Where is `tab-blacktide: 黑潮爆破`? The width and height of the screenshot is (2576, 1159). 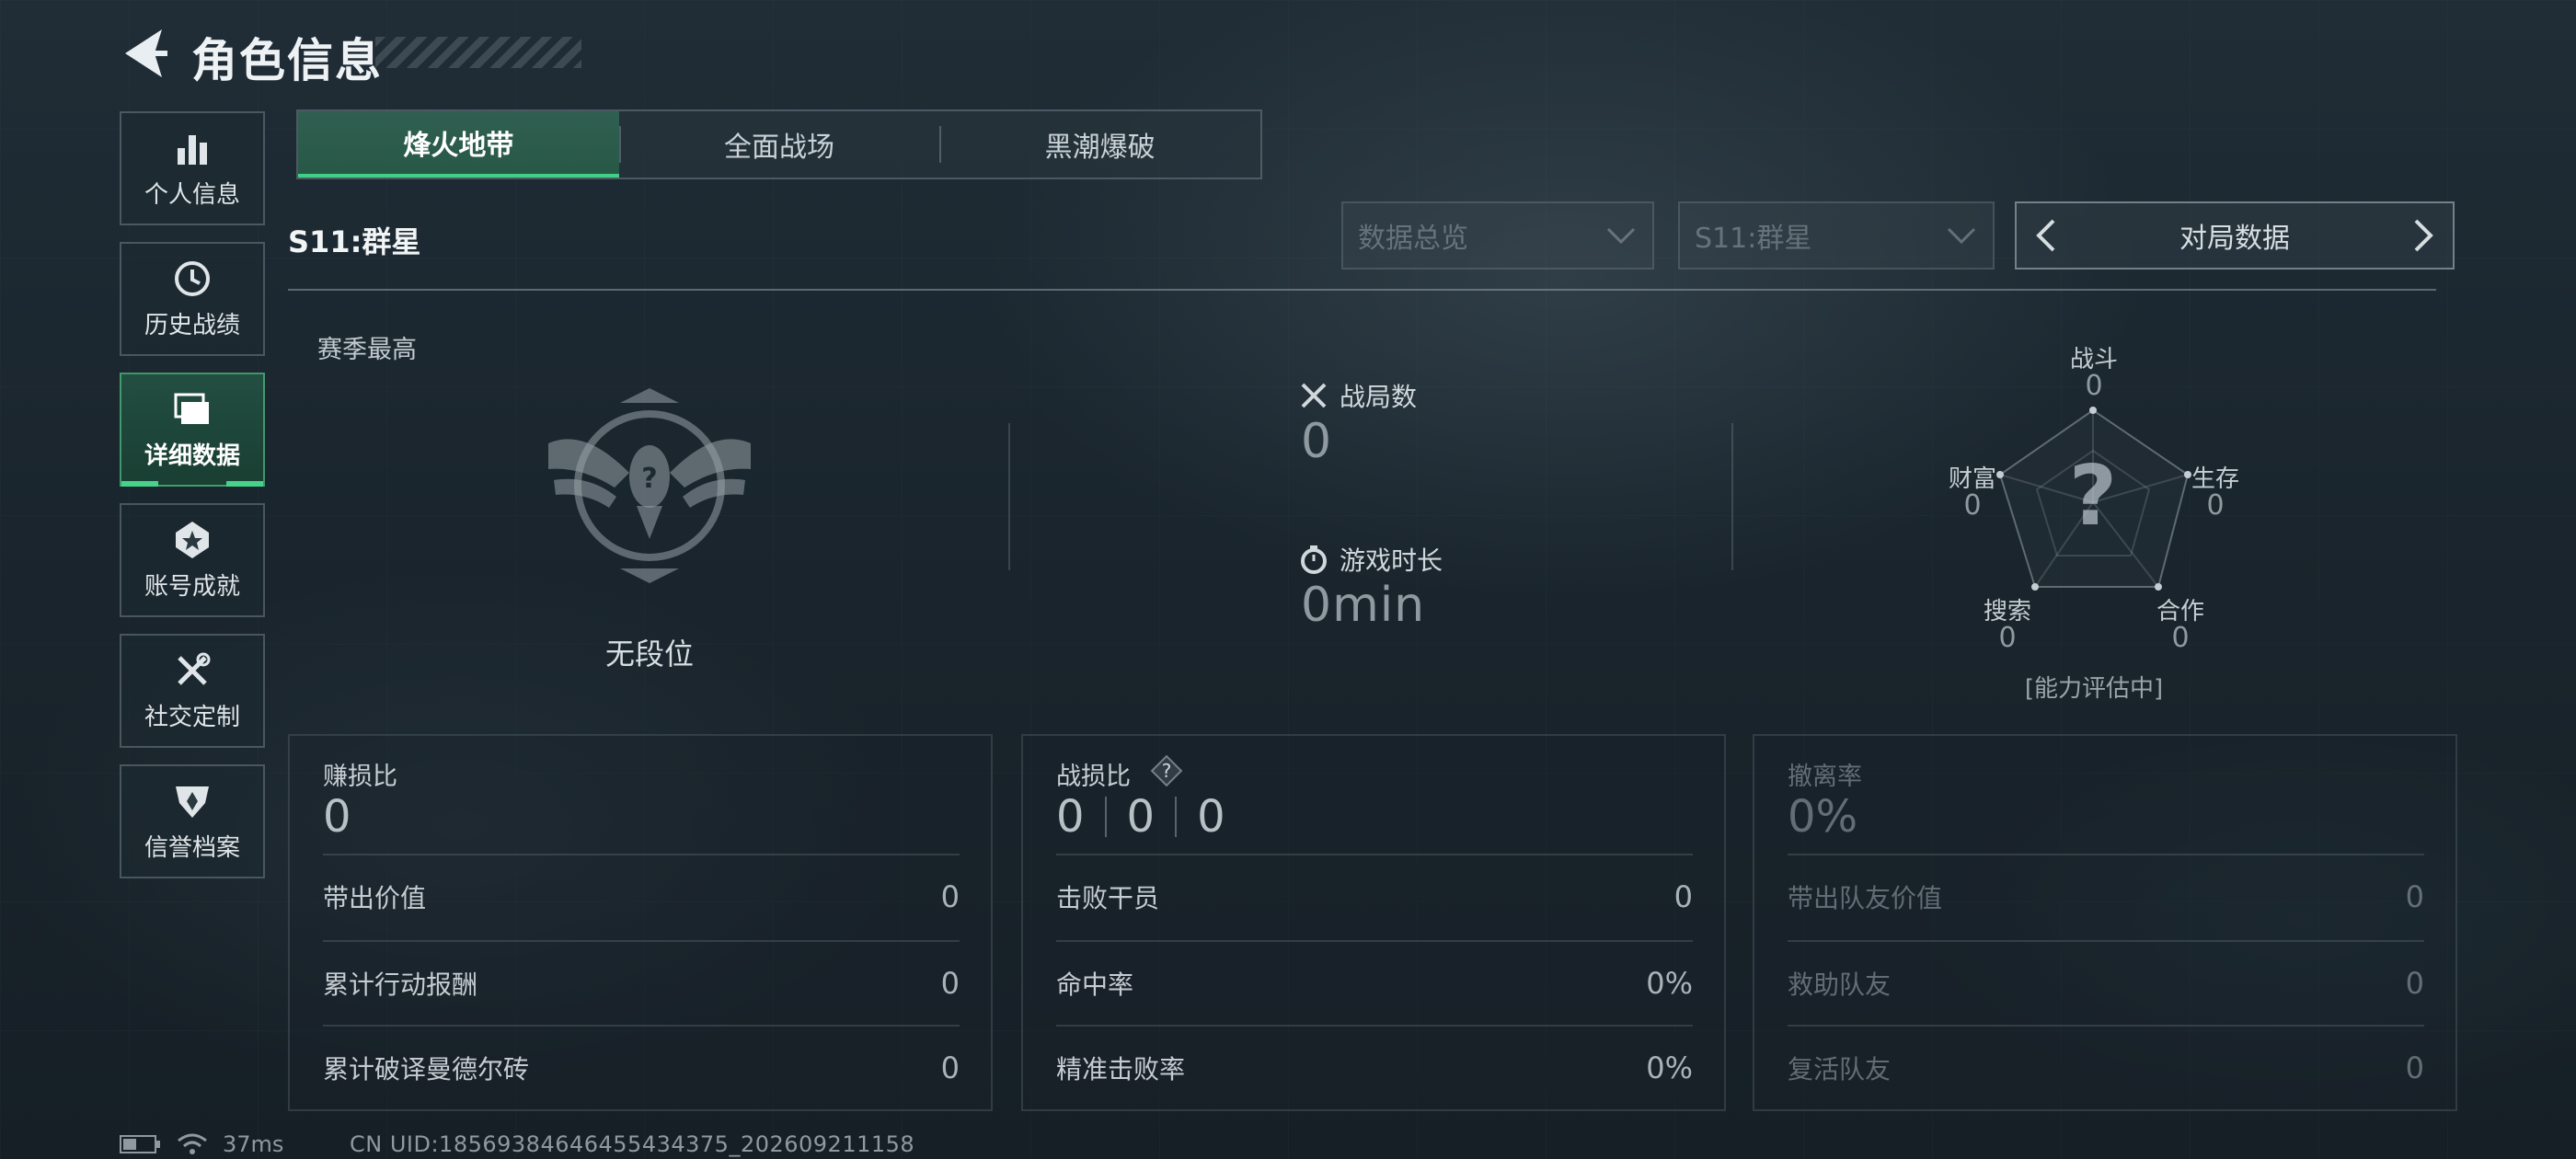 tab-blacktide: 黑潮爆破 is located at coordinates (1099, 144).